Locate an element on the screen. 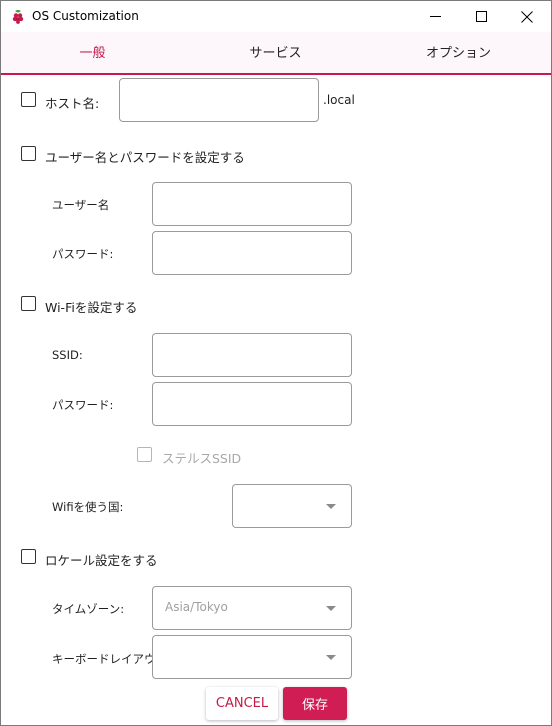 Image resolution: width=552 pixels, height=726 pixels. username-label: ユーザー名 is located at coordinates (81, 205).